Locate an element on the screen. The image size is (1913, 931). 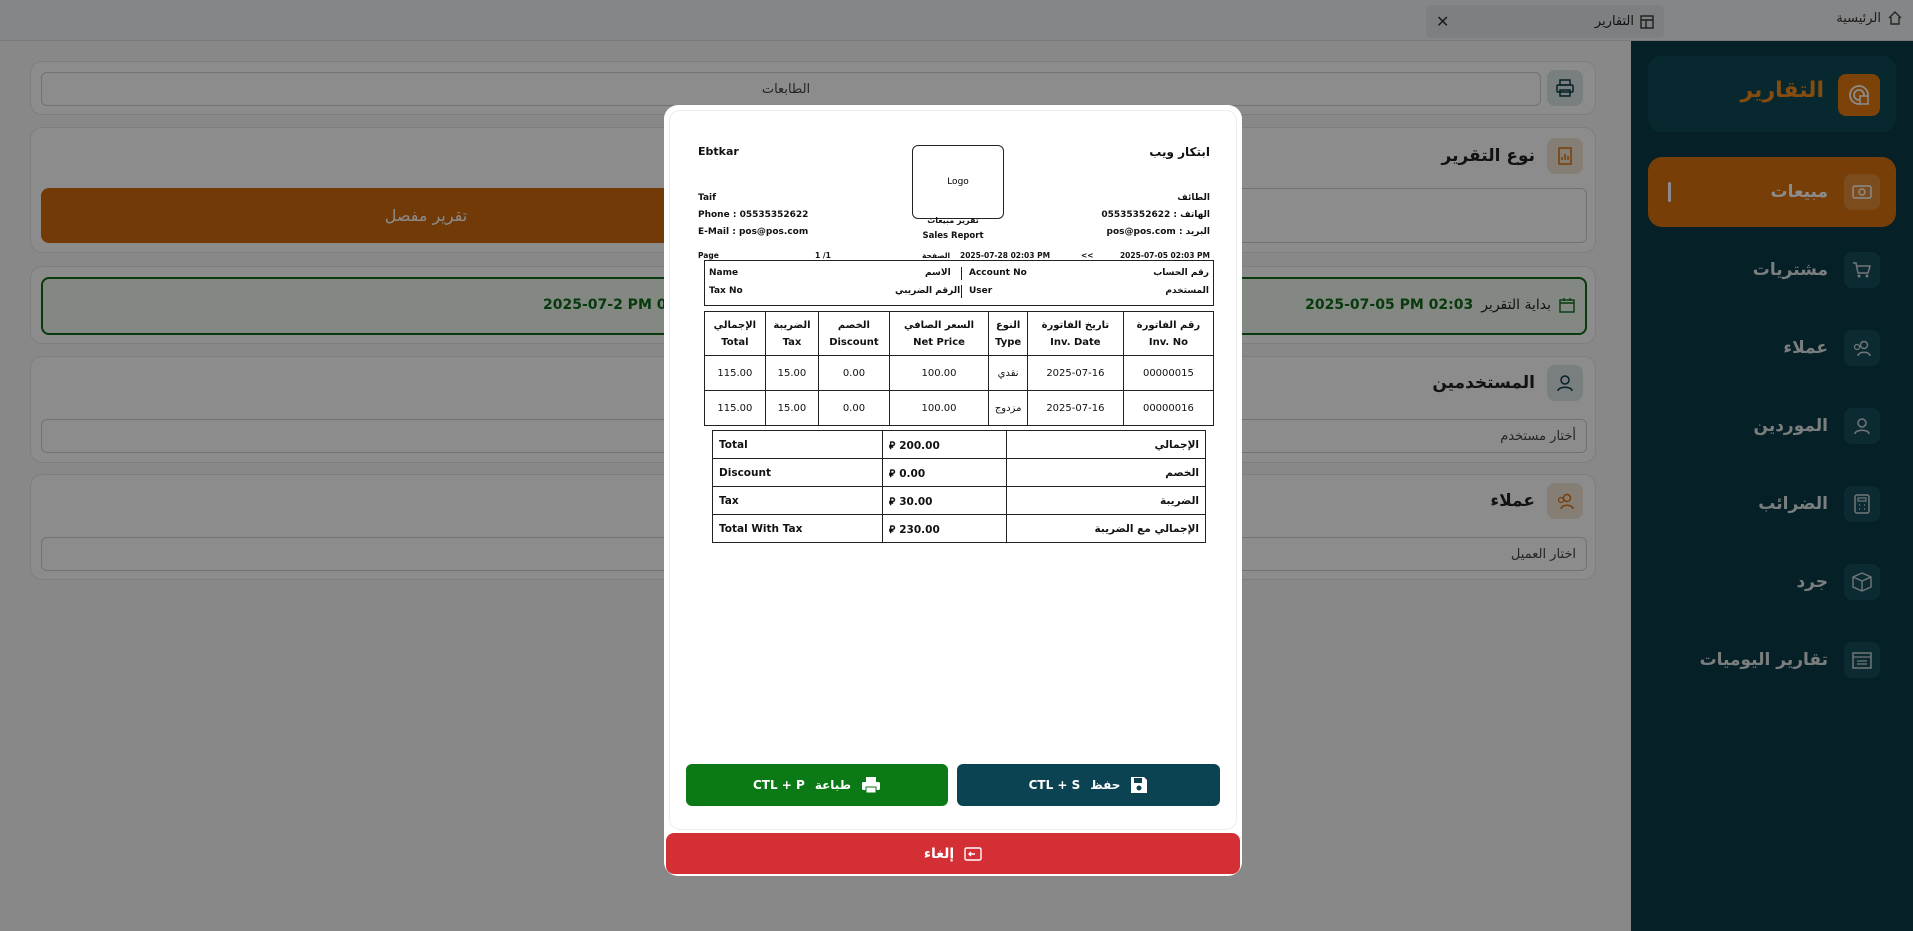
col-en: Net Price is located at coordinates (939, 342).